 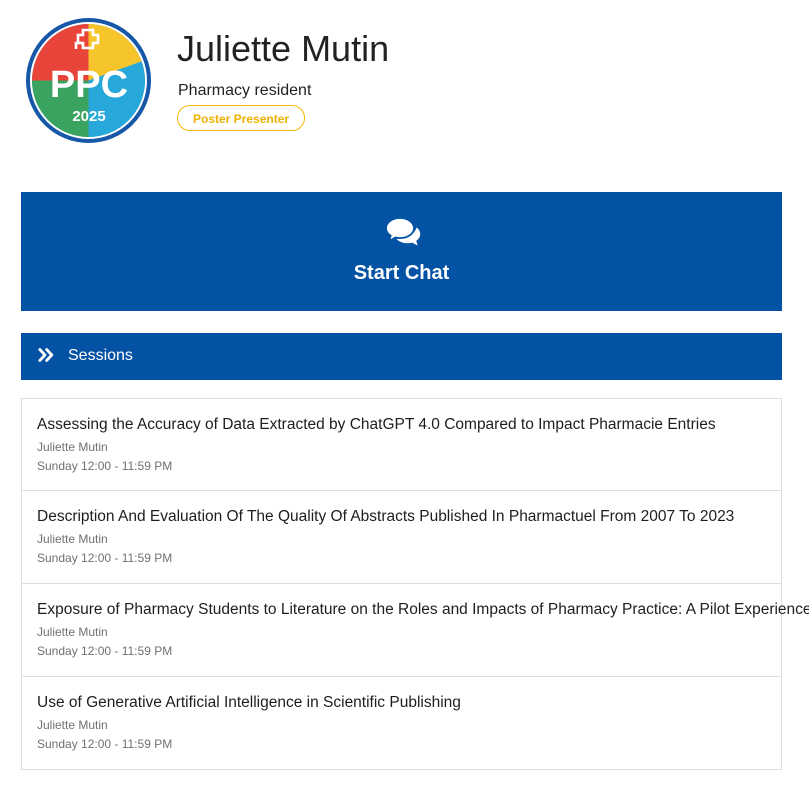 I want to click on svg-text: 2025, so click(x=88, y=116).